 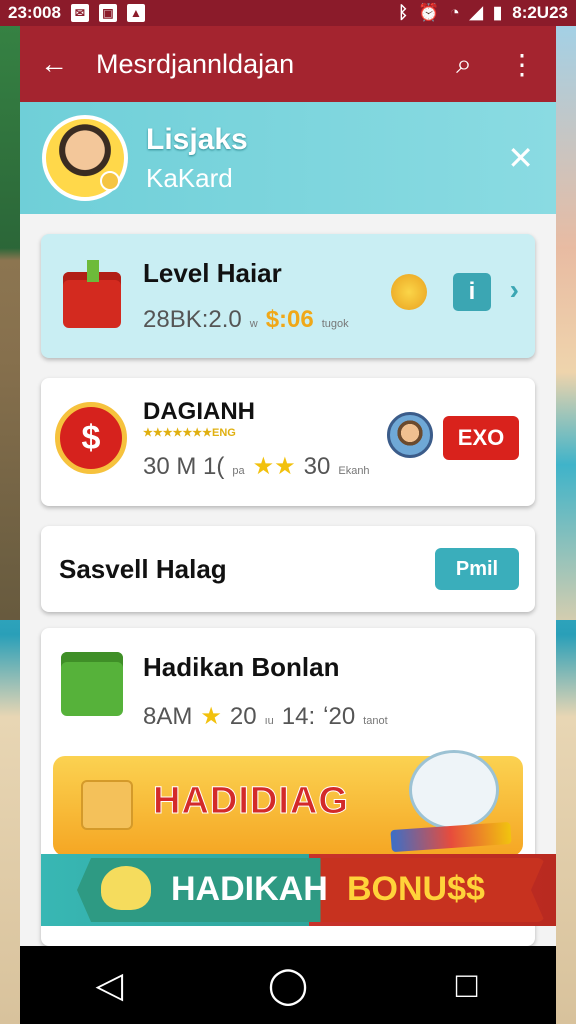 I want to click on promo-banner-label: HADIDIAG, so click(x=251, y=801).